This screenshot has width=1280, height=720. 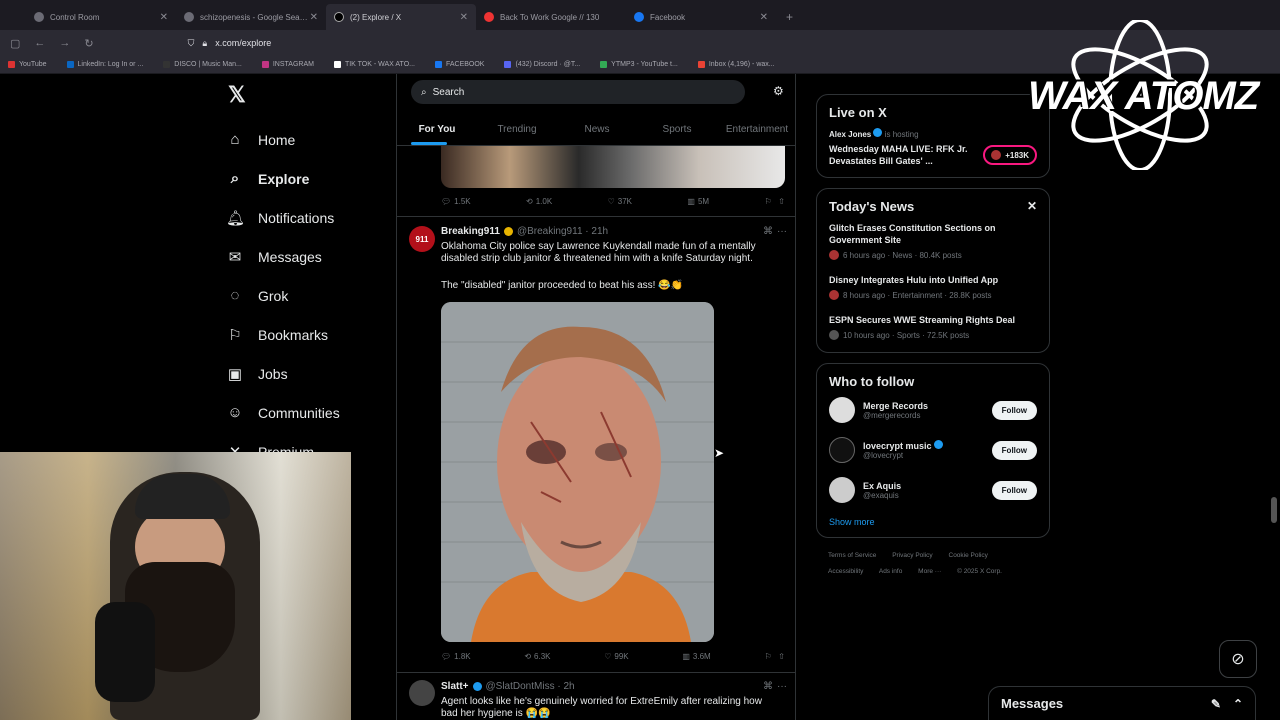 What do you see at coordinates (27, 64) in the screenshot?
I see `bookmark-0: YouTube` at bounding box center [27, 64].